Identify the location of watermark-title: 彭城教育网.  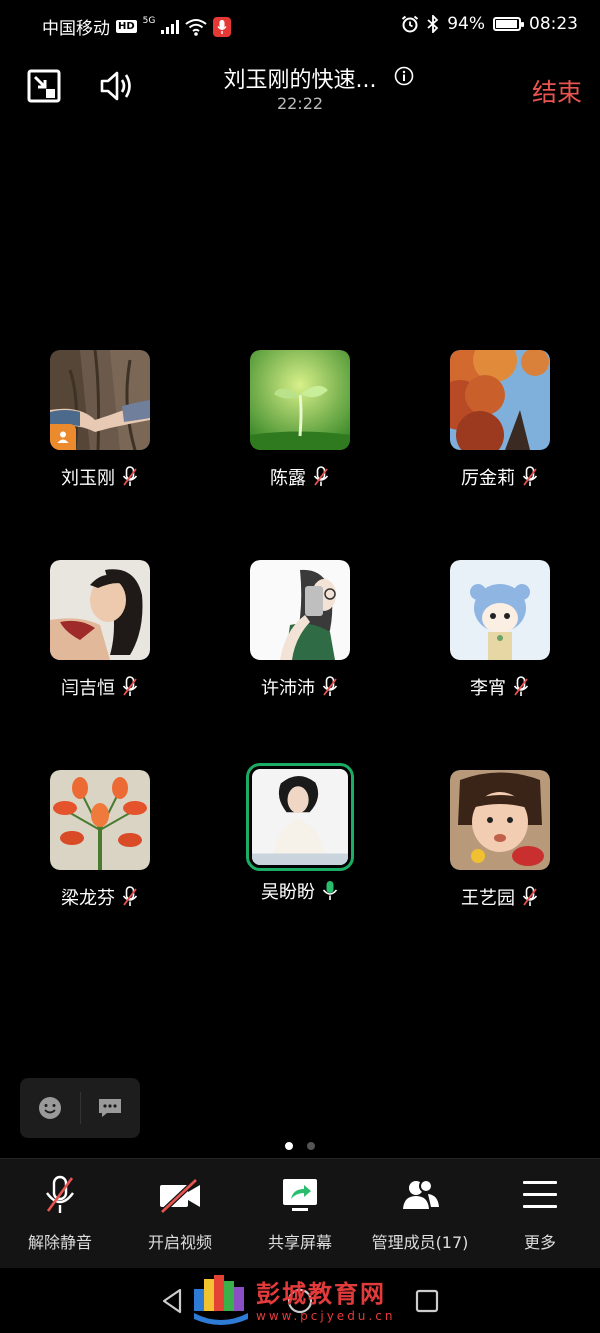
(321, 1293).